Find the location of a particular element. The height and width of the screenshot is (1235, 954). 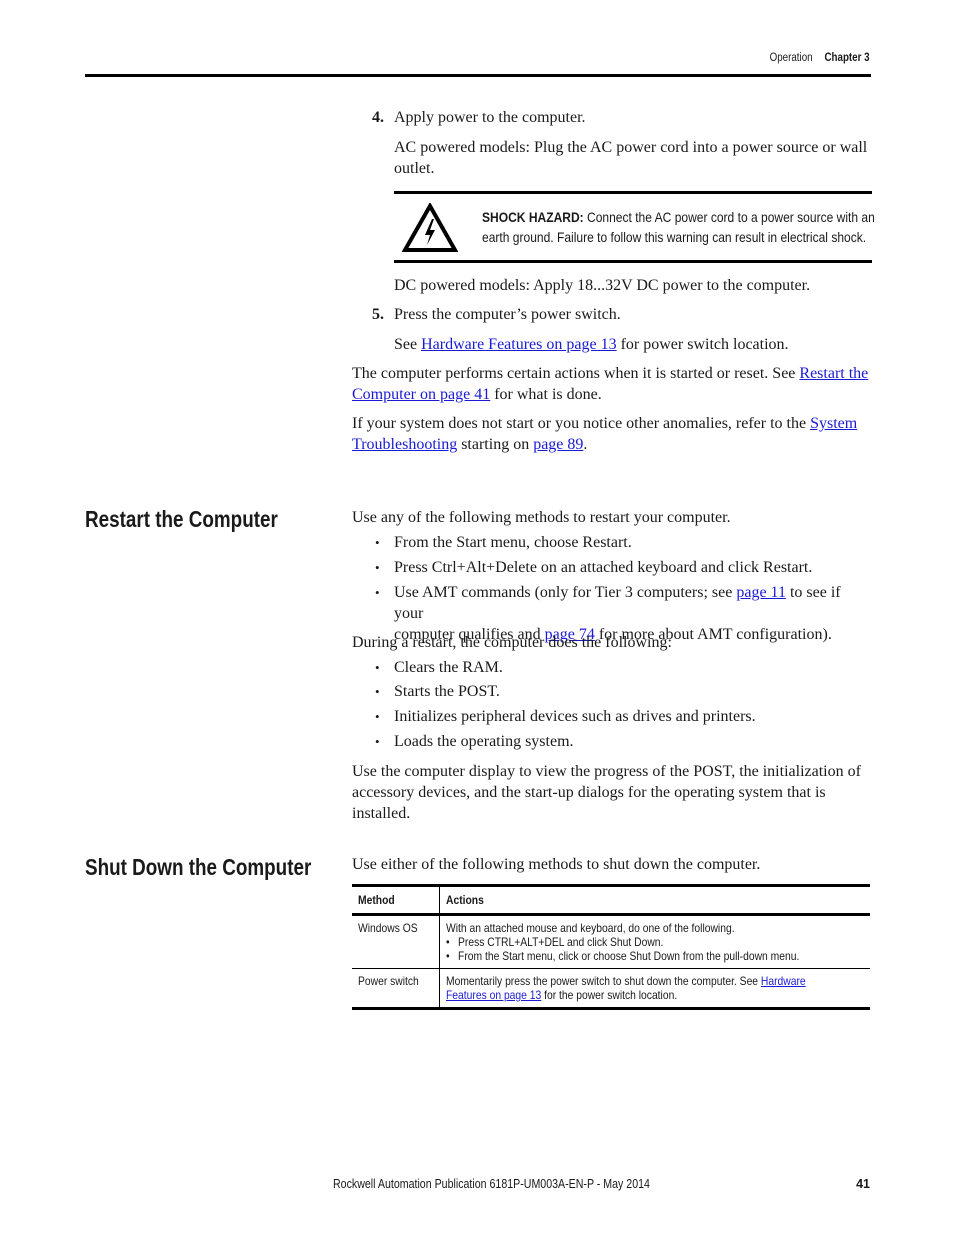

restart-link-part-2: Computer on page 41 is located at coordinates (421, 394).